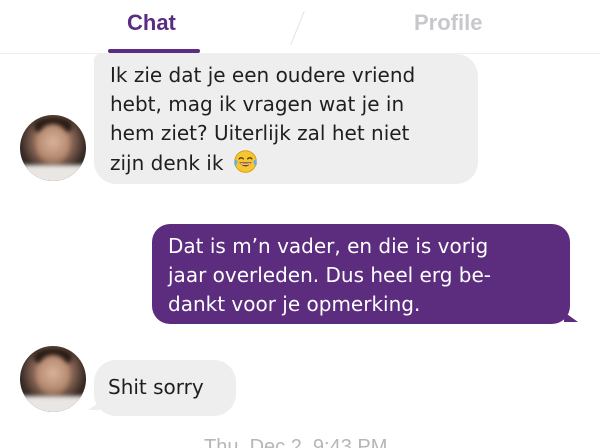  Describe the element at coordinates (294, 304) in the screenshot. I see `message-line: dankt voor je opmerking.` at that location.